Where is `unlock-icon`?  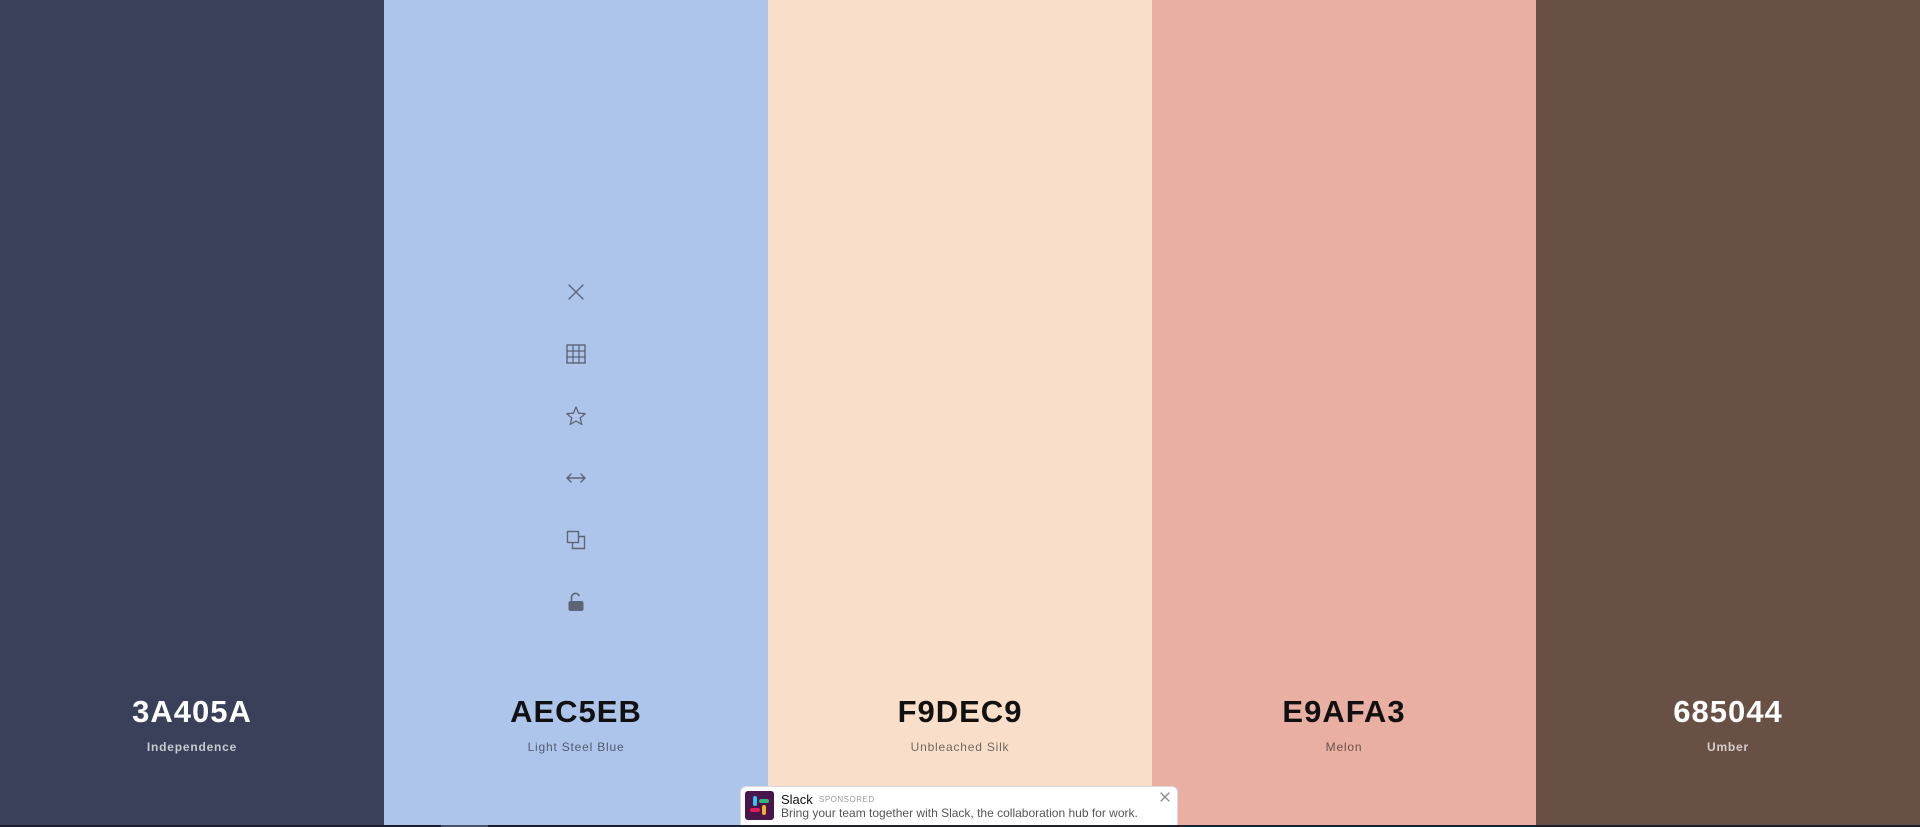
unlock-icon is located at coordinates (576, 601).